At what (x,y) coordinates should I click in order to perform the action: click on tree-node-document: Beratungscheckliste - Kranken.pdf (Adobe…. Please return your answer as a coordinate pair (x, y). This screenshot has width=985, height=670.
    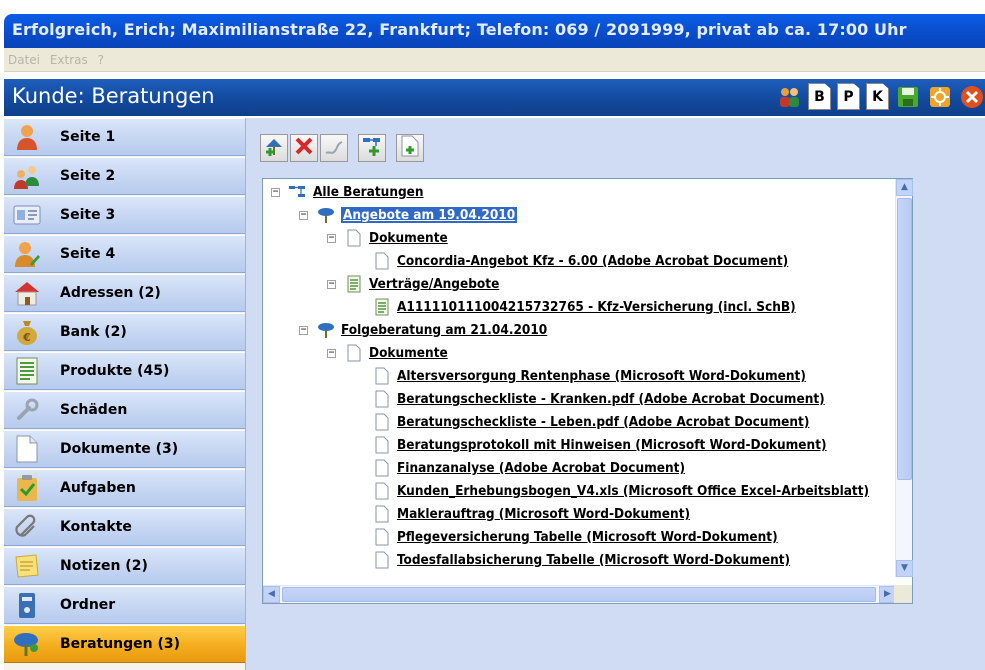
    Looking at the image, I should click on (599, 399).